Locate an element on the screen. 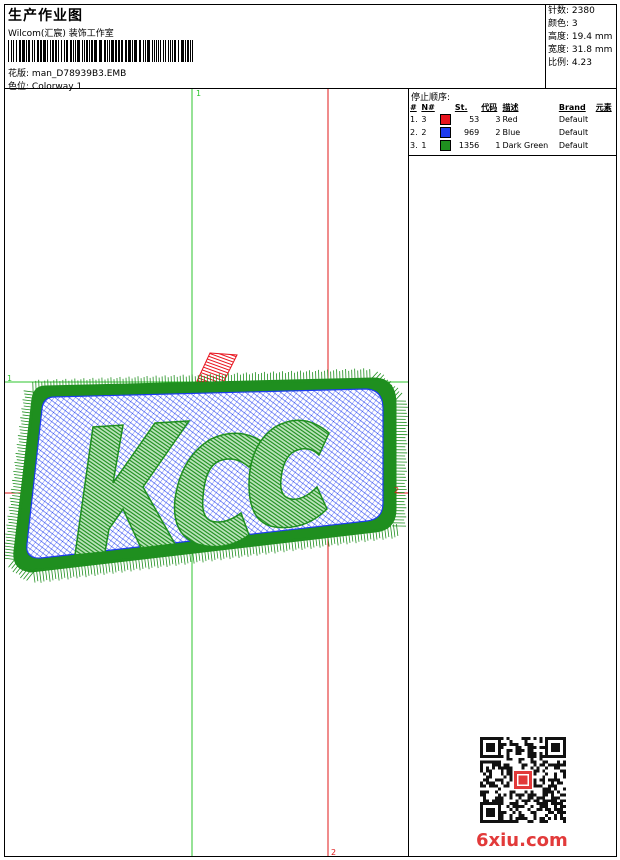 The height and width of the screenshot is (860, 620). guide-label-red-bottom: 2 is located at coordinates (333, 852).